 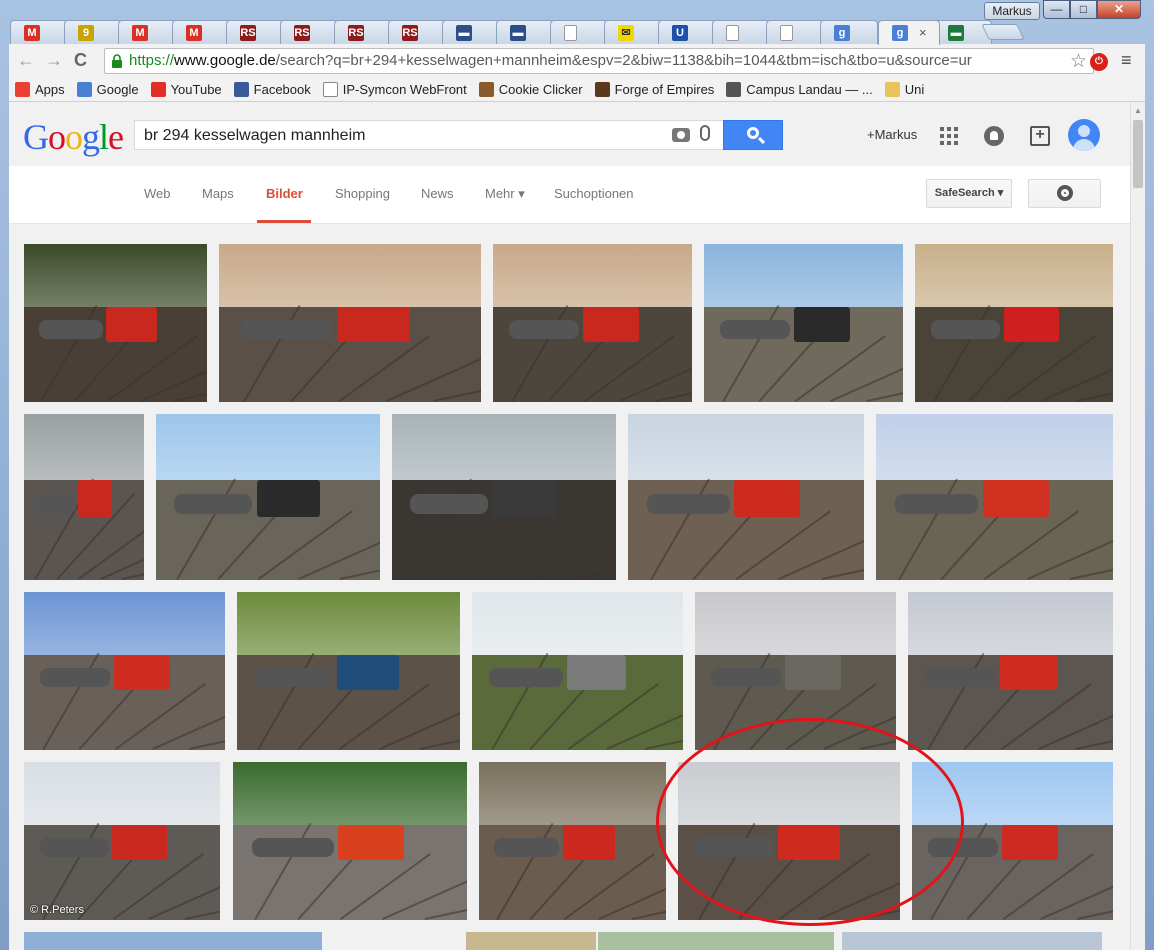 I want to click on youtube-icon, so click(x=158, y=89).